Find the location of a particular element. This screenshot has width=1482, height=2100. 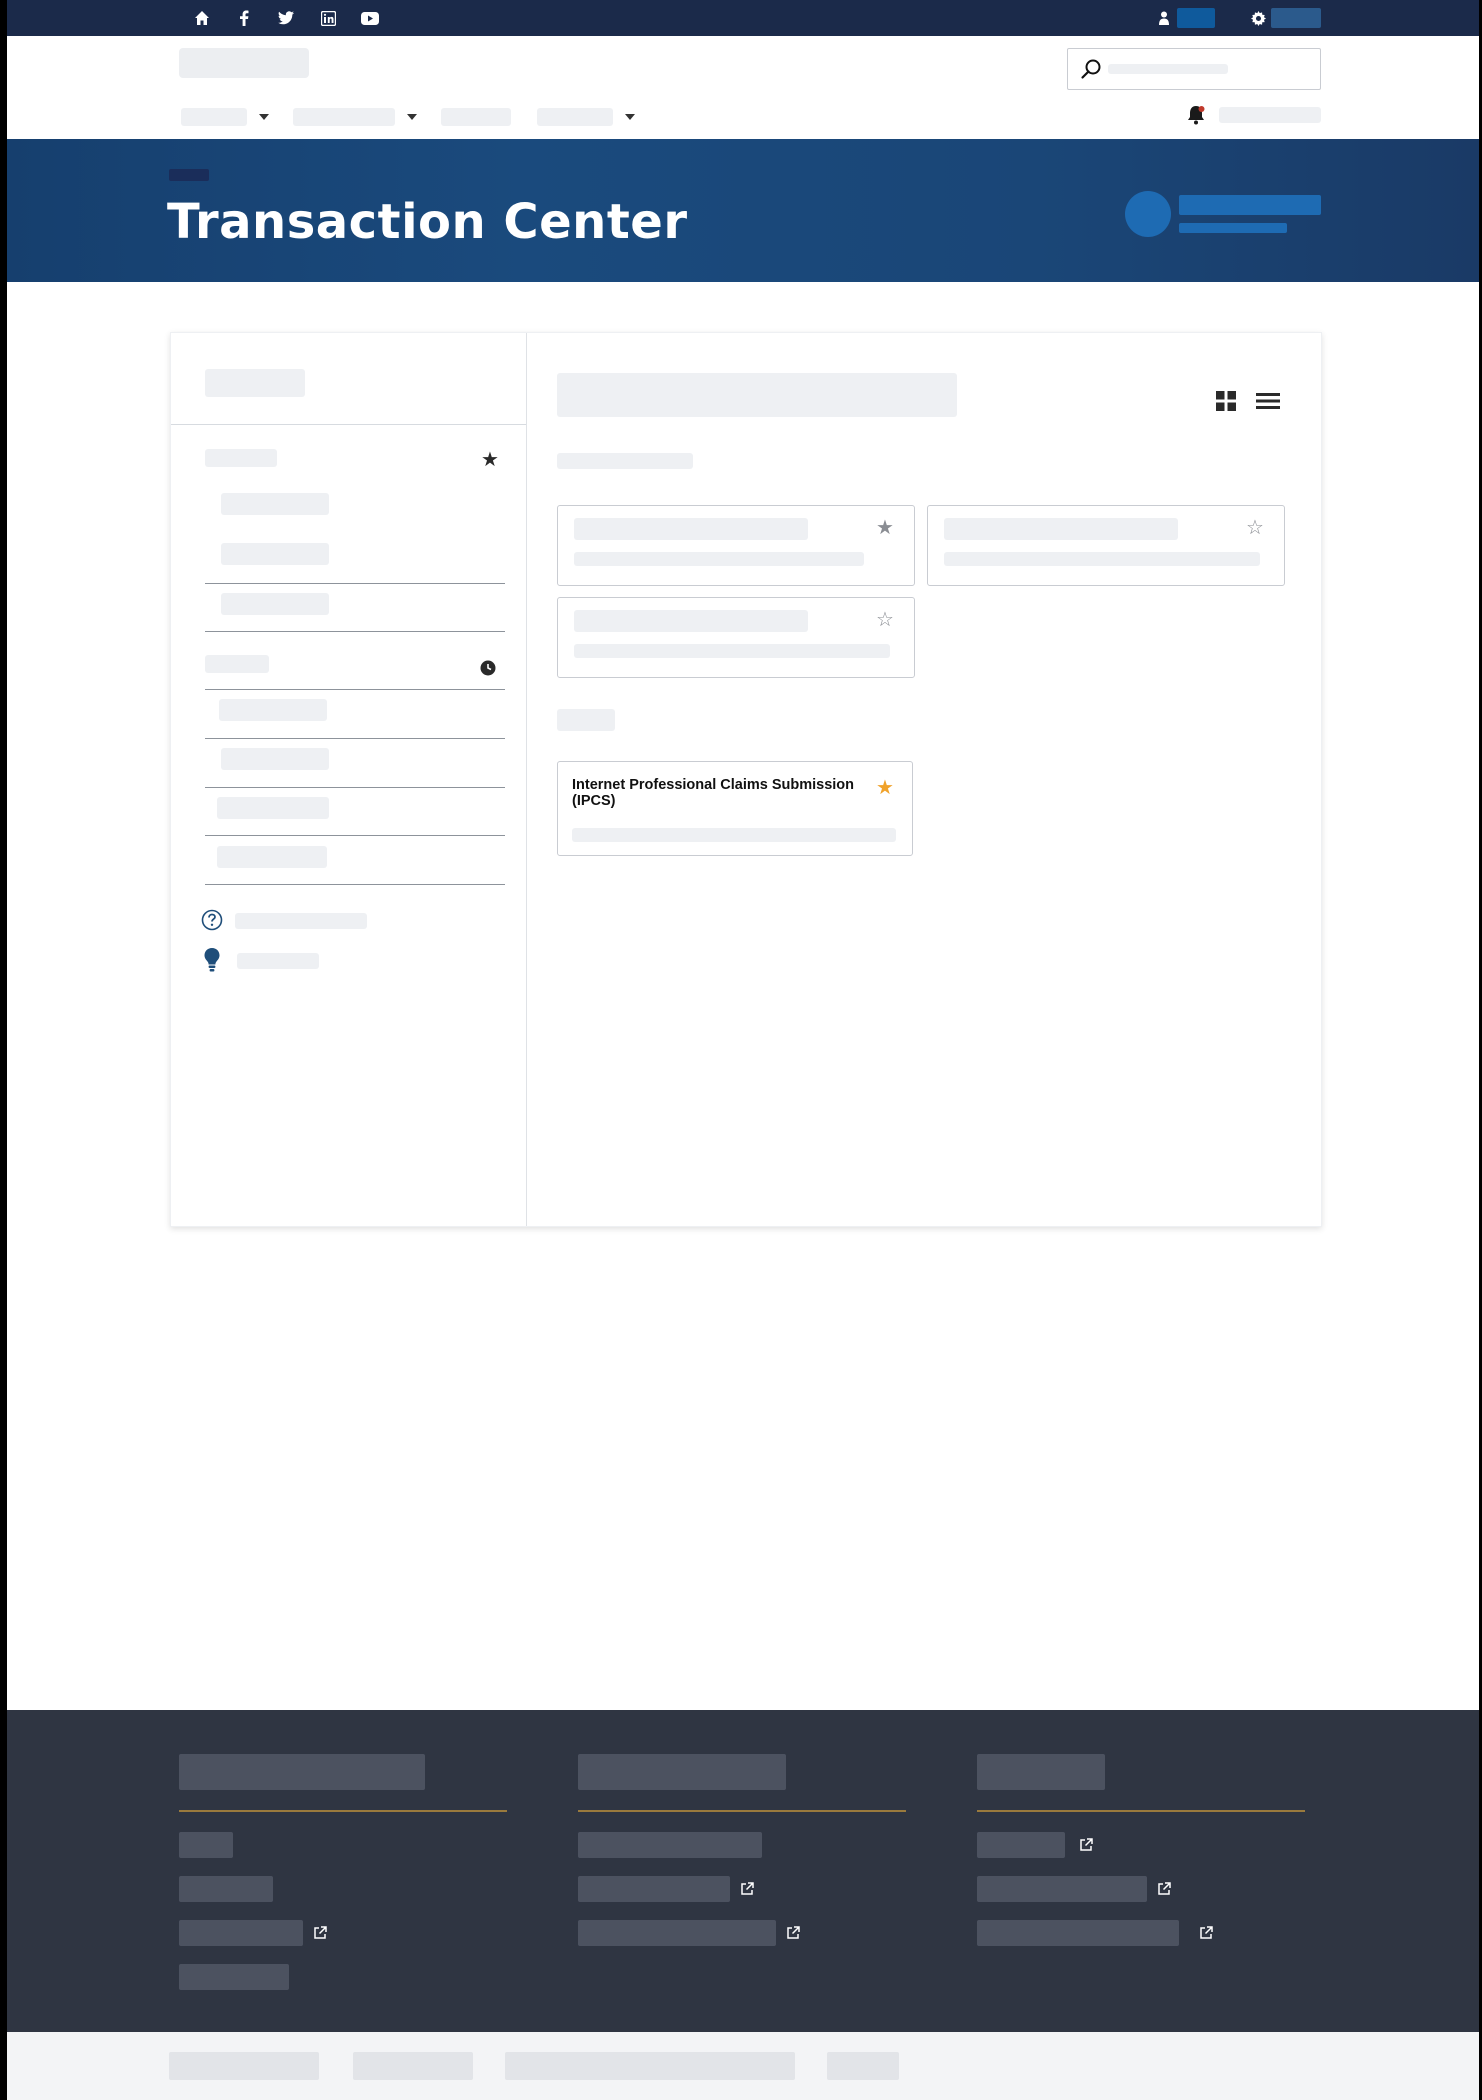

clock-icon is located at coordinates (488, 670).